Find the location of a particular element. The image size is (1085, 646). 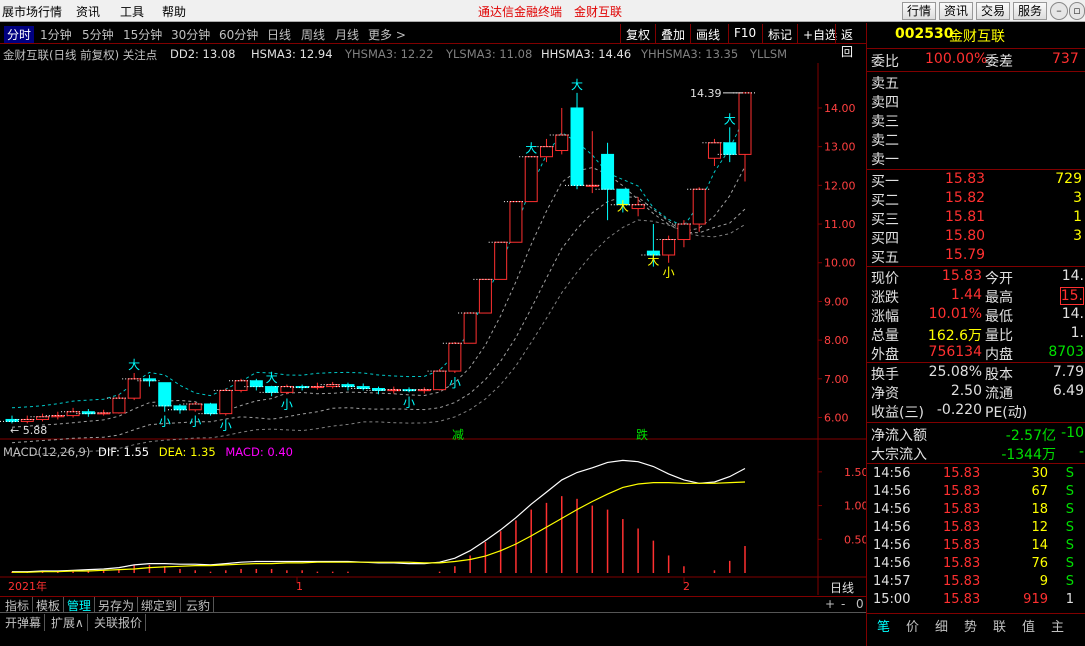

period-month: 月线 is located at coordinates (347, 34).